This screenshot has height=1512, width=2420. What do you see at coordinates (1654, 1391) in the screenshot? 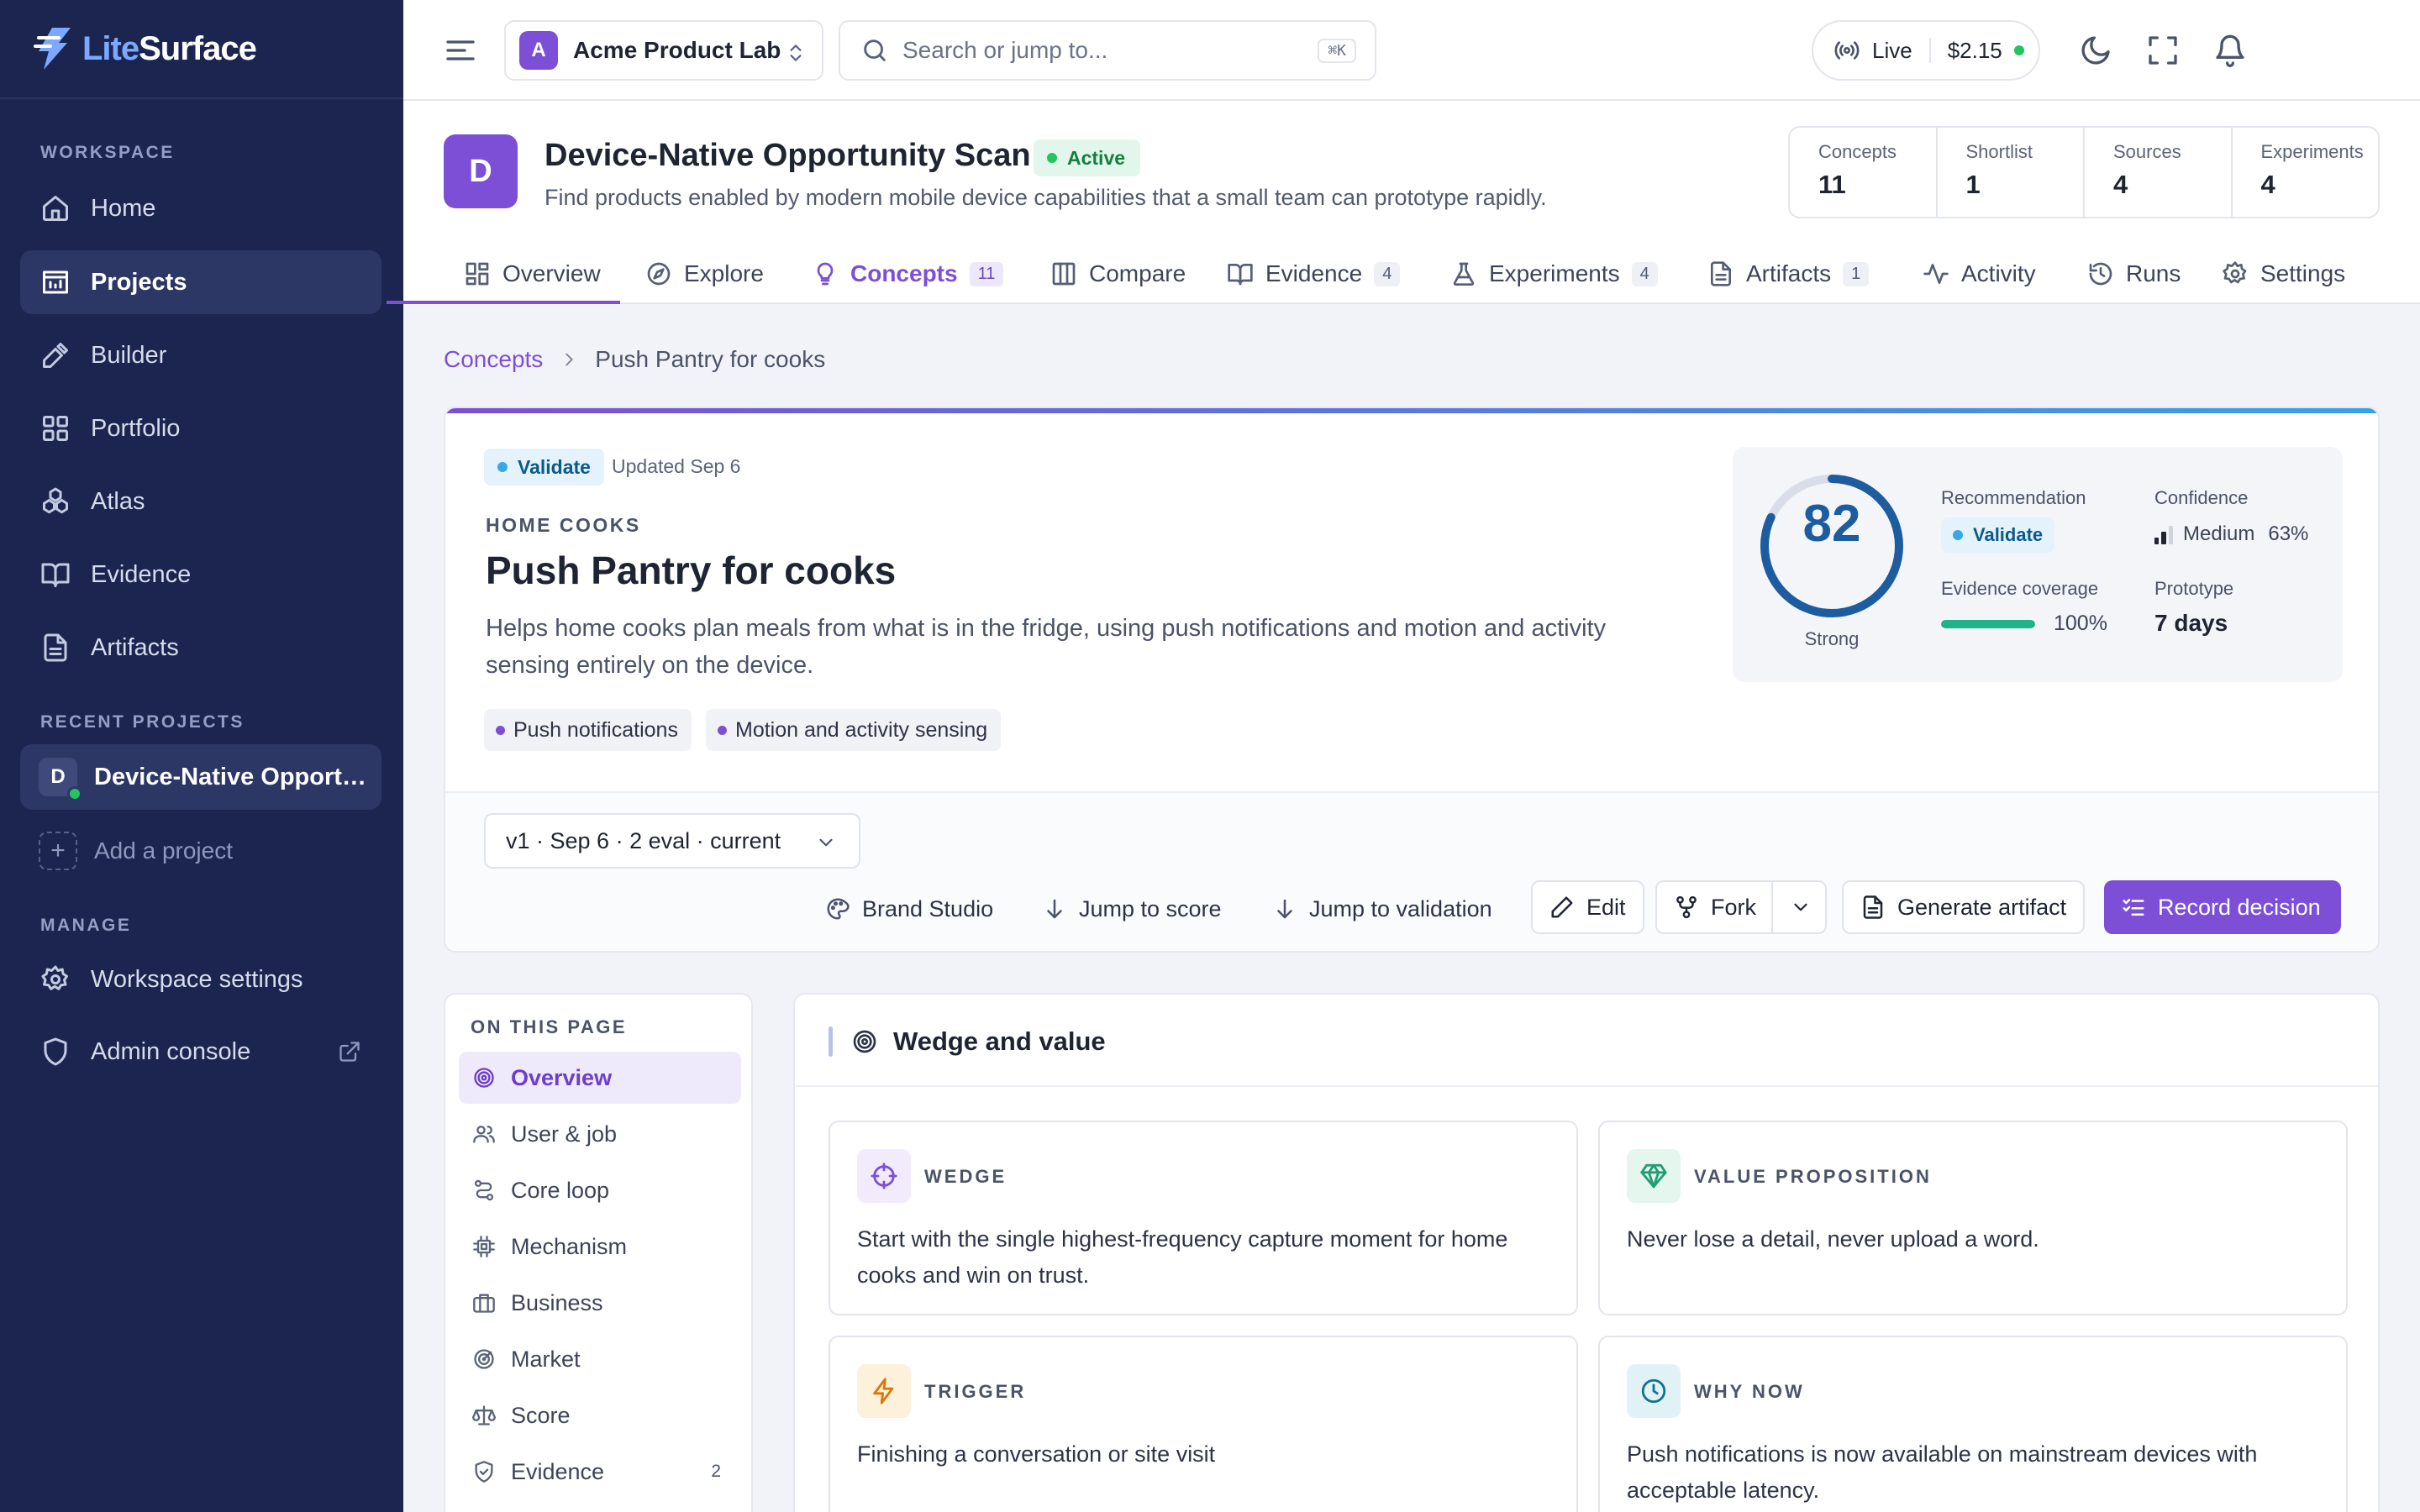
I see `why-now-icon-tile` at bounding box center [1654, 1391].